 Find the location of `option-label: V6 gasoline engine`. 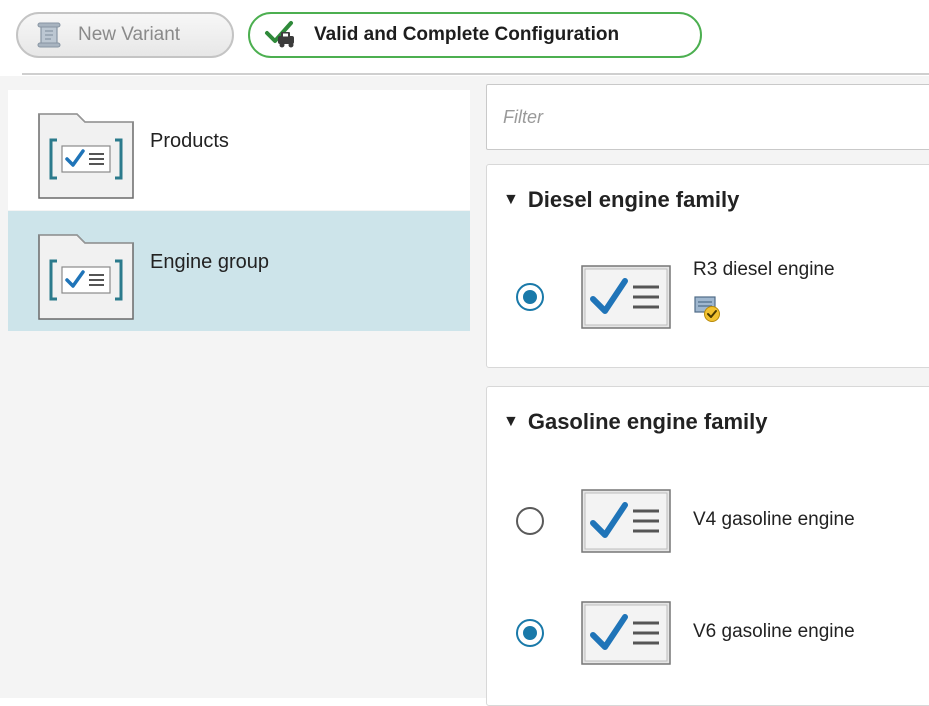

option-label: V6 gasoline engine is located at coordinates (774, 631).